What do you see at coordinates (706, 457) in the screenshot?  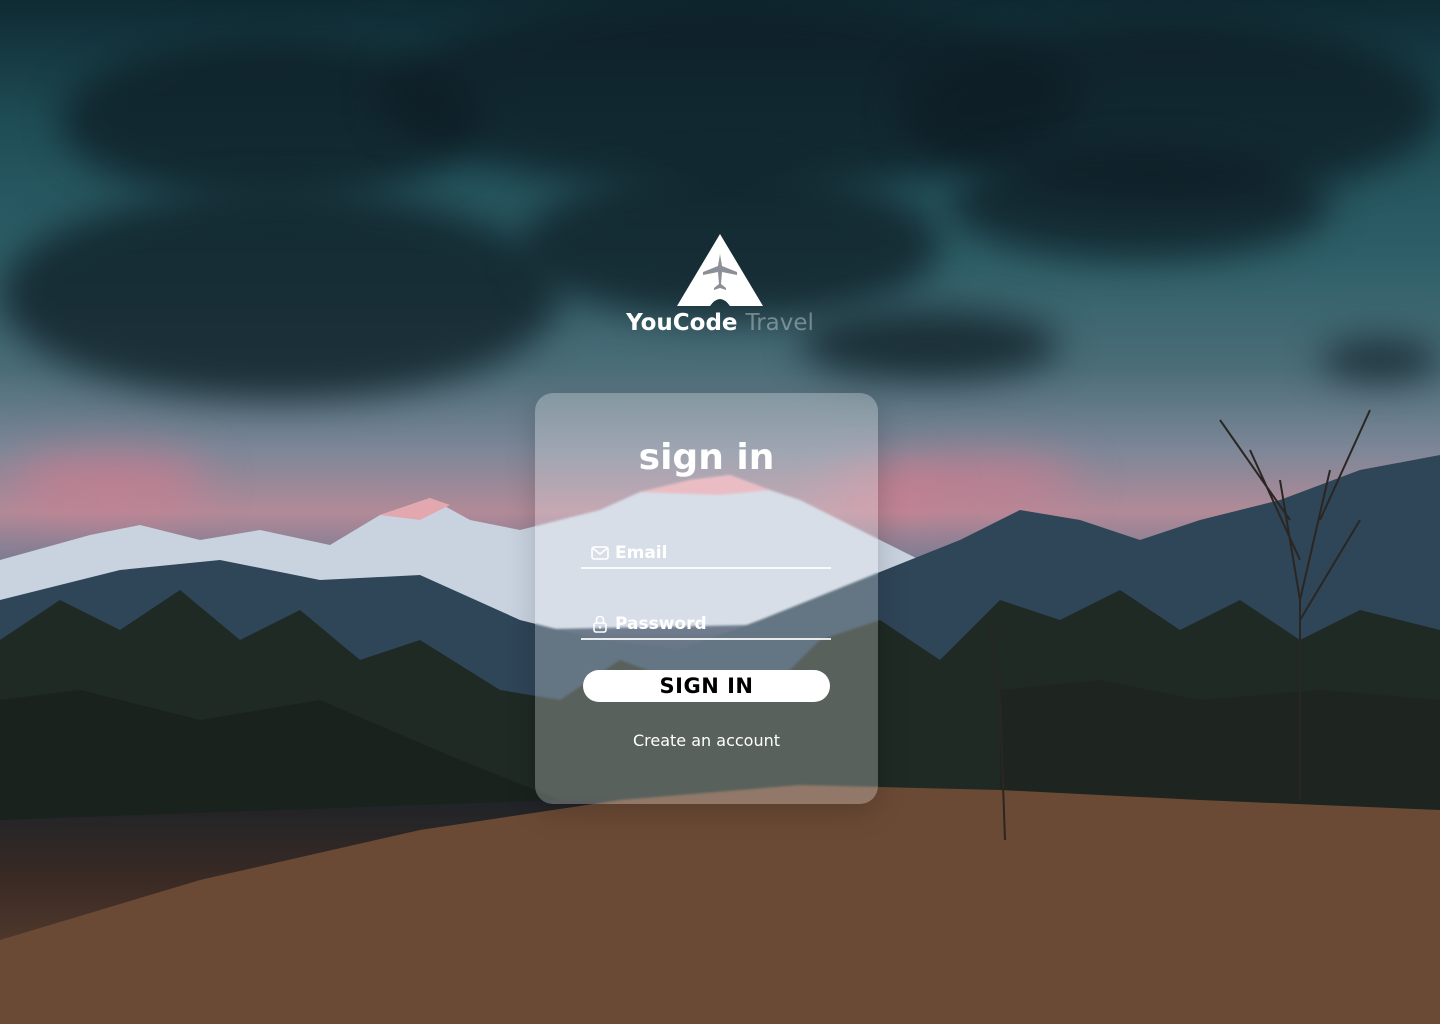 I see `signin-title: sign in` at bounding box center [706, 457].